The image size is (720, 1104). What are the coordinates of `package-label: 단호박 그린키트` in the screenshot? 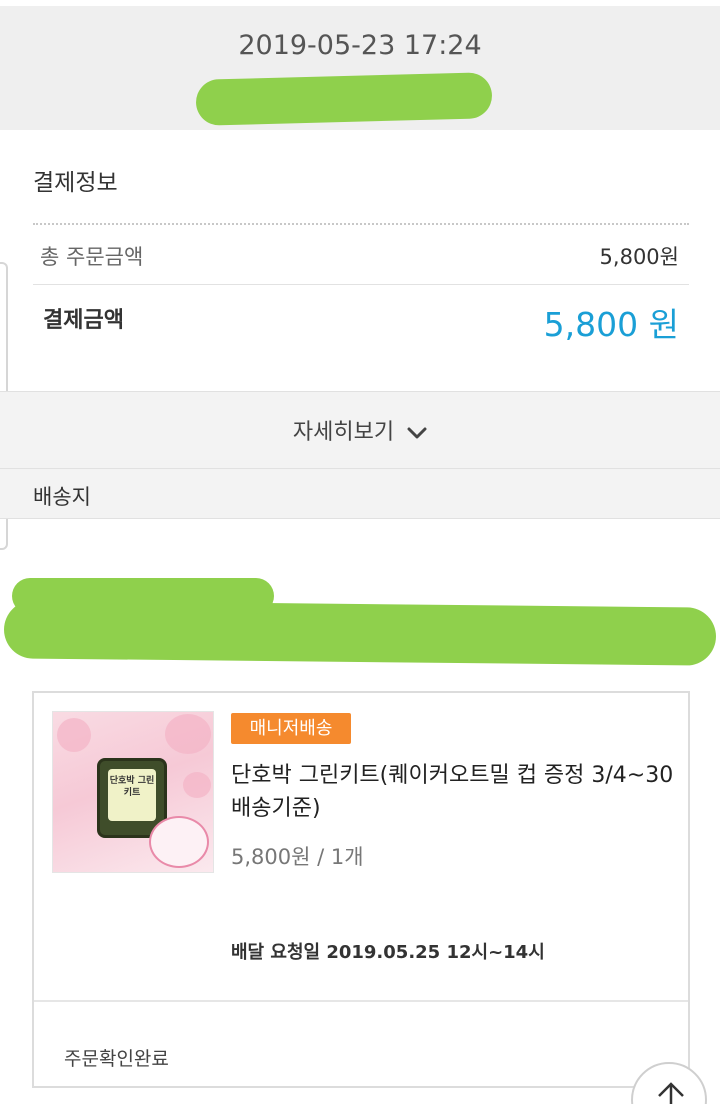 It's located at (132, 795).